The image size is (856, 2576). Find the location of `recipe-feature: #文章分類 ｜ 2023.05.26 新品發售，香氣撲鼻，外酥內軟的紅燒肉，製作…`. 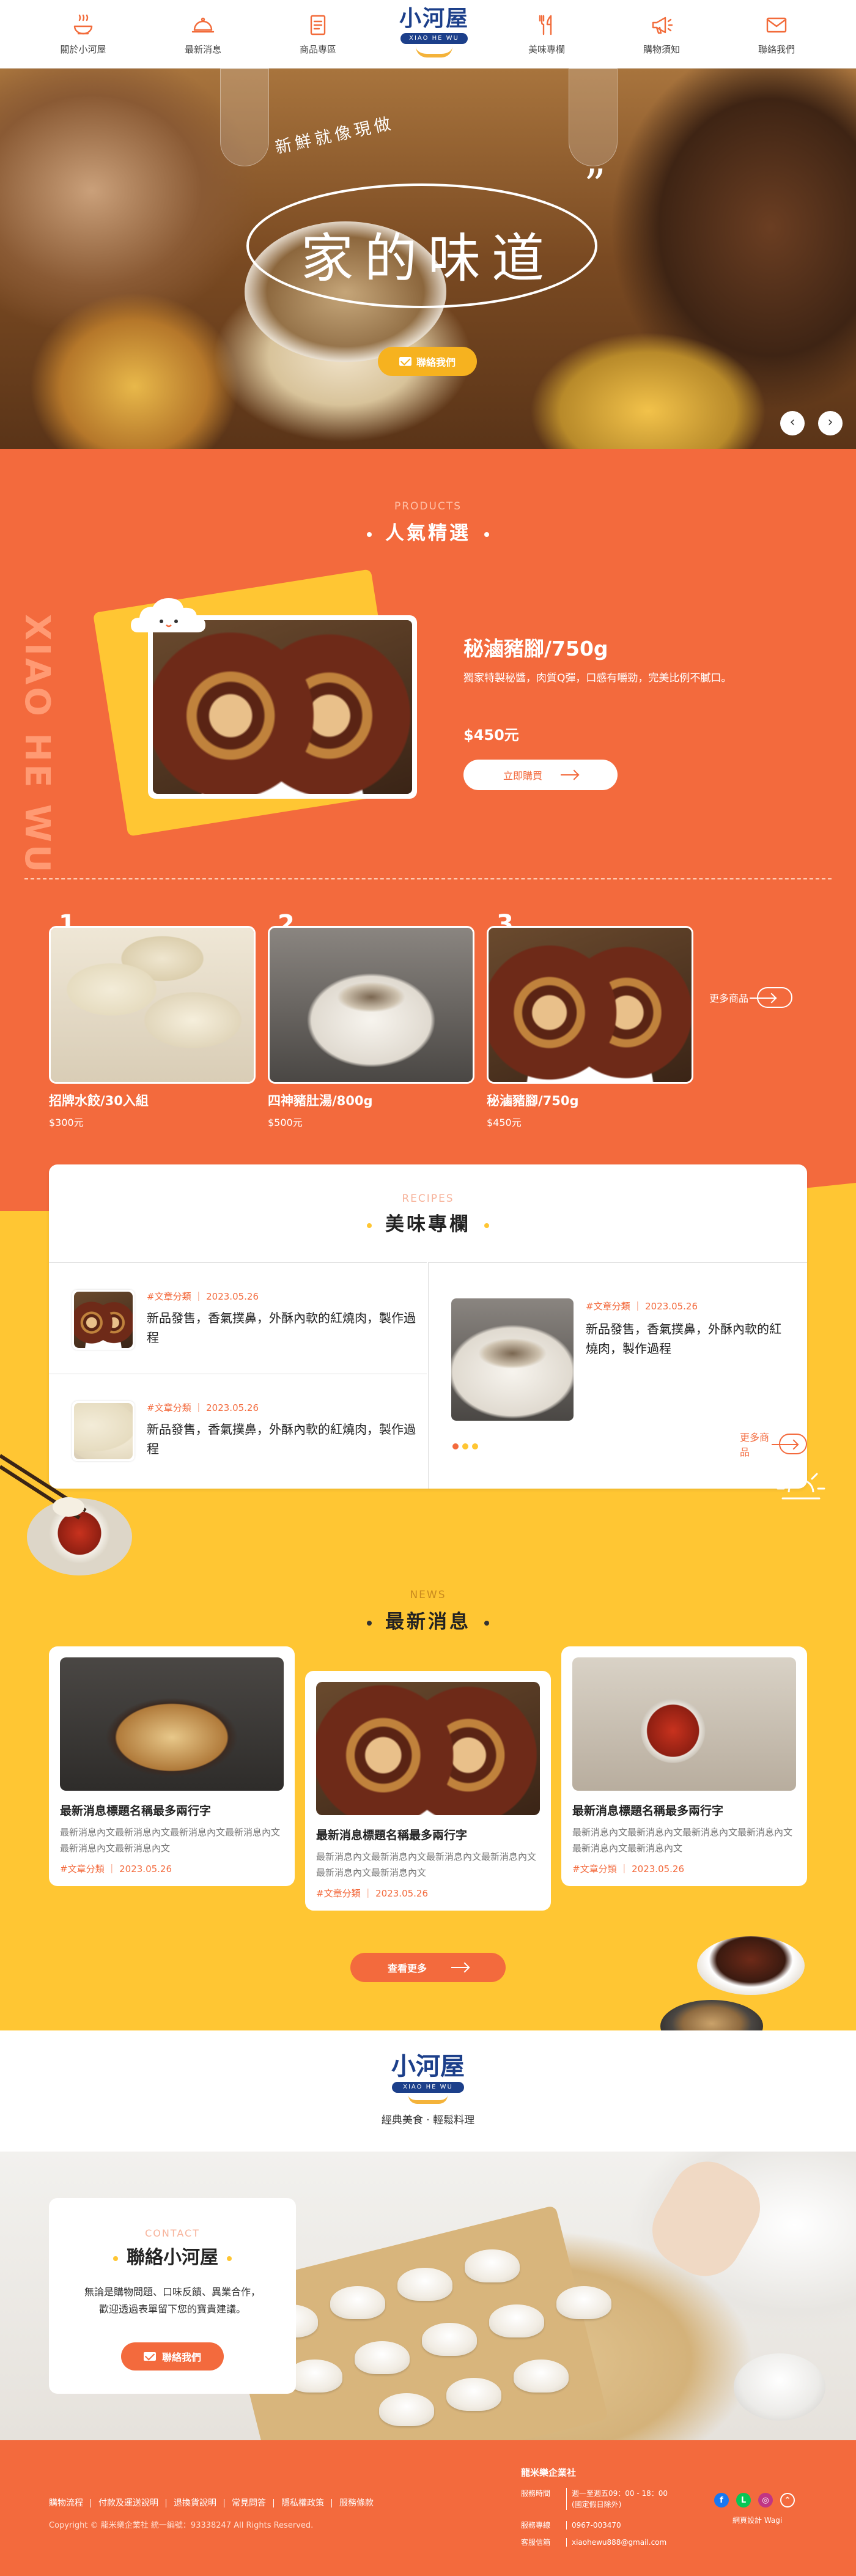

recipe-feature: #文章分類 ｜ 2023.05.26 新品發售，香氣撲鼻，外酥內軟的紅燒肉，製作… is located at coordinates (617, 1375).